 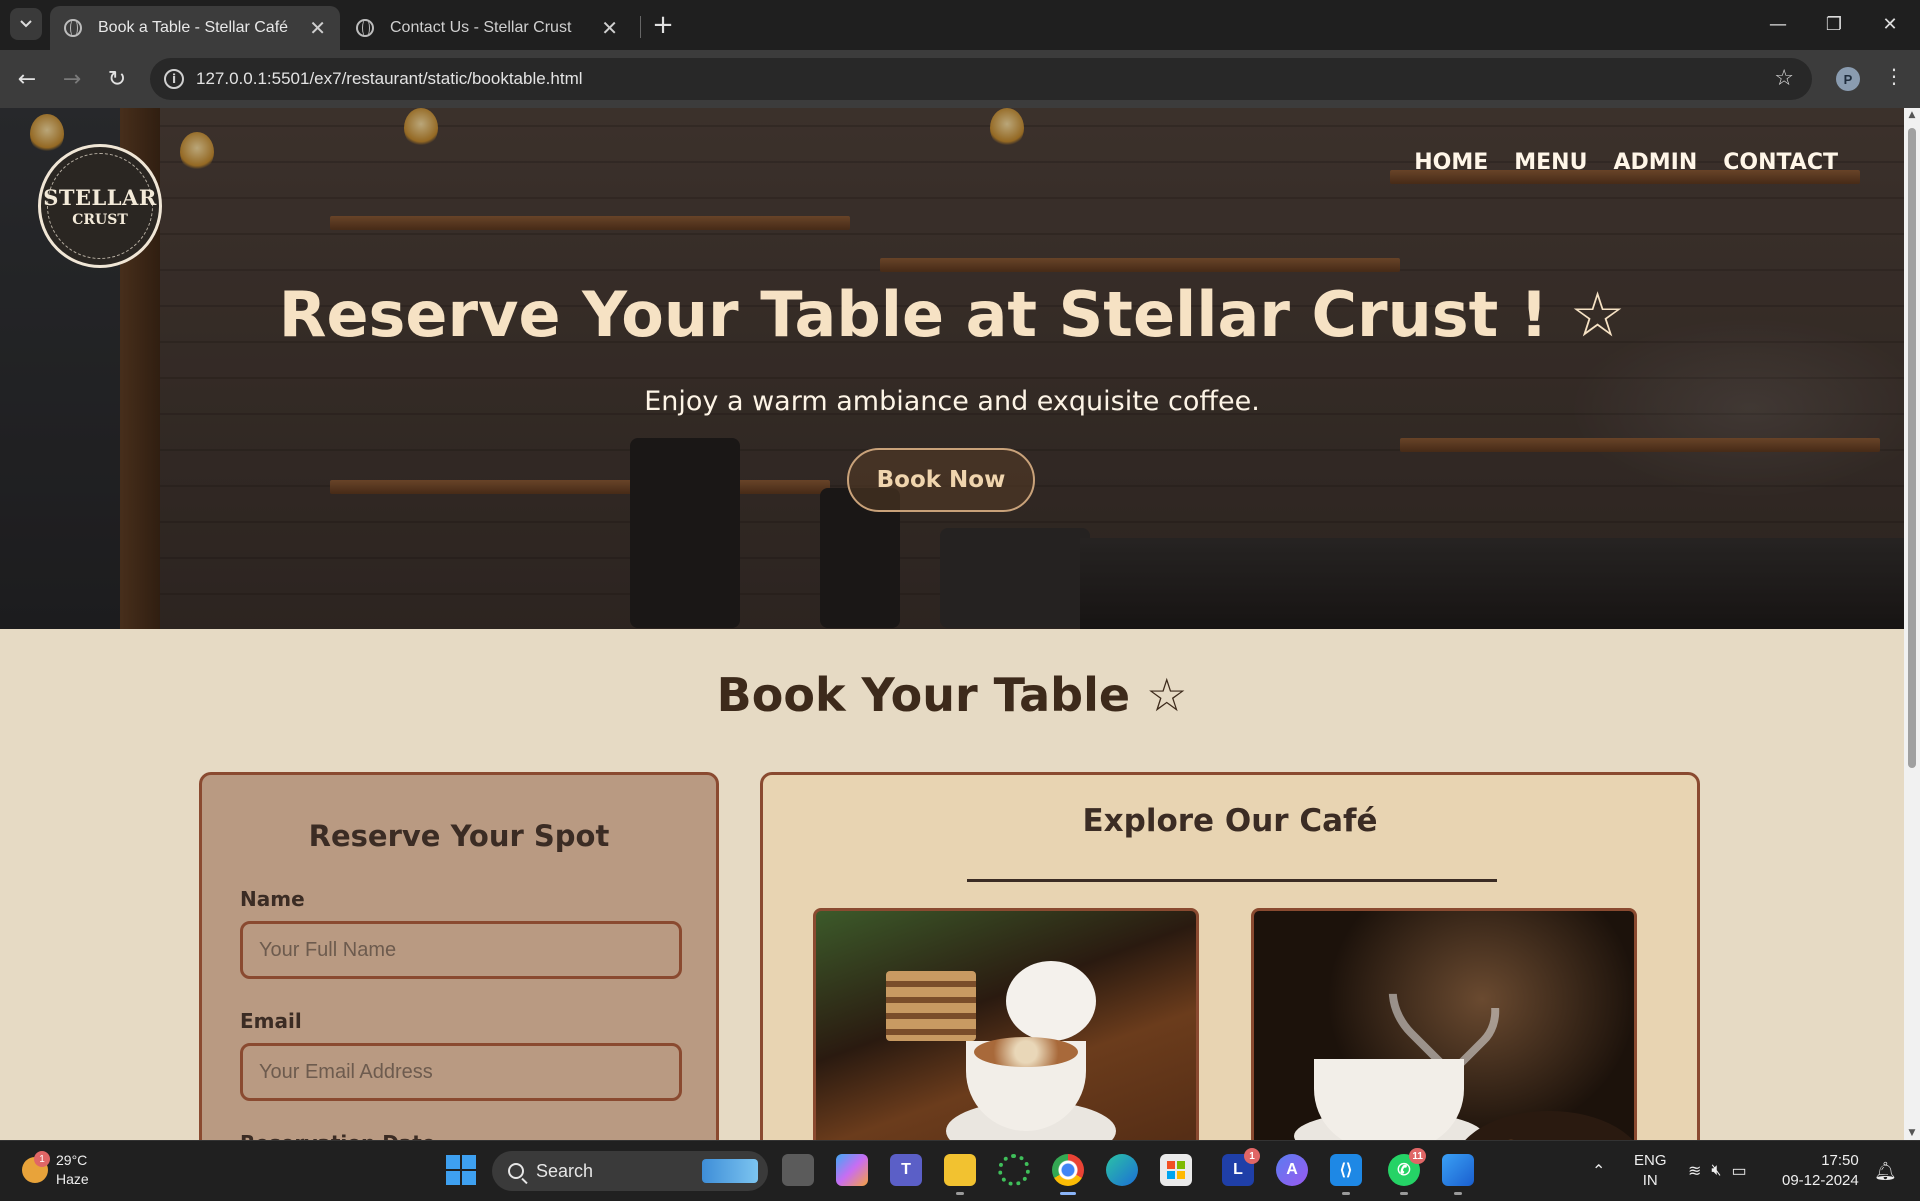 I want to click on system-tray-icons: ≋ 🔇︎ ▭, so click(x=1717, y=1171).